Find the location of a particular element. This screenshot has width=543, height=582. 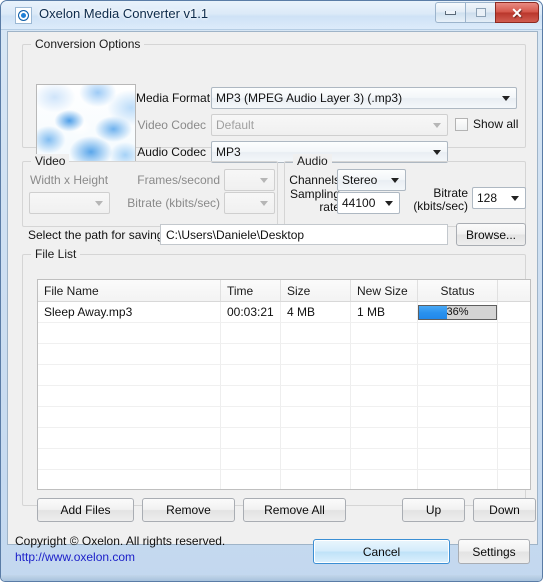

column-header-spacer is located at coordinates (514, 290).